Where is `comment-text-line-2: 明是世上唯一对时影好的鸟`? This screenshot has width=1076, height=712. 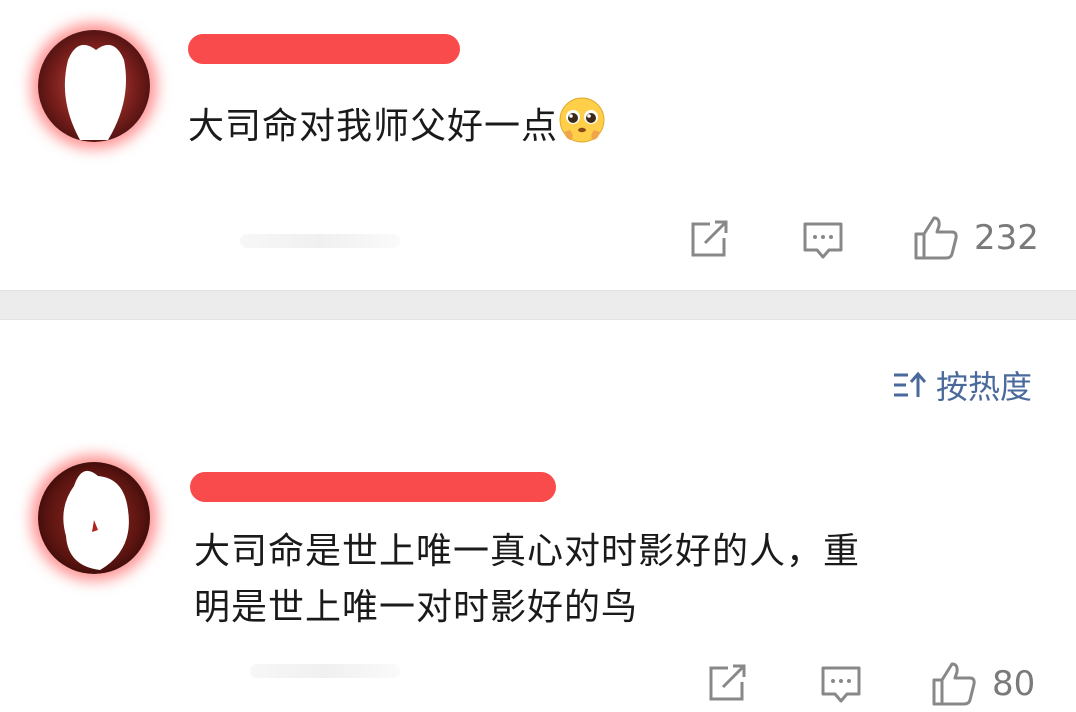 comment-text-line-2: 明是世上唯一对时影好的鸟 is located at coordinates (416, 607).